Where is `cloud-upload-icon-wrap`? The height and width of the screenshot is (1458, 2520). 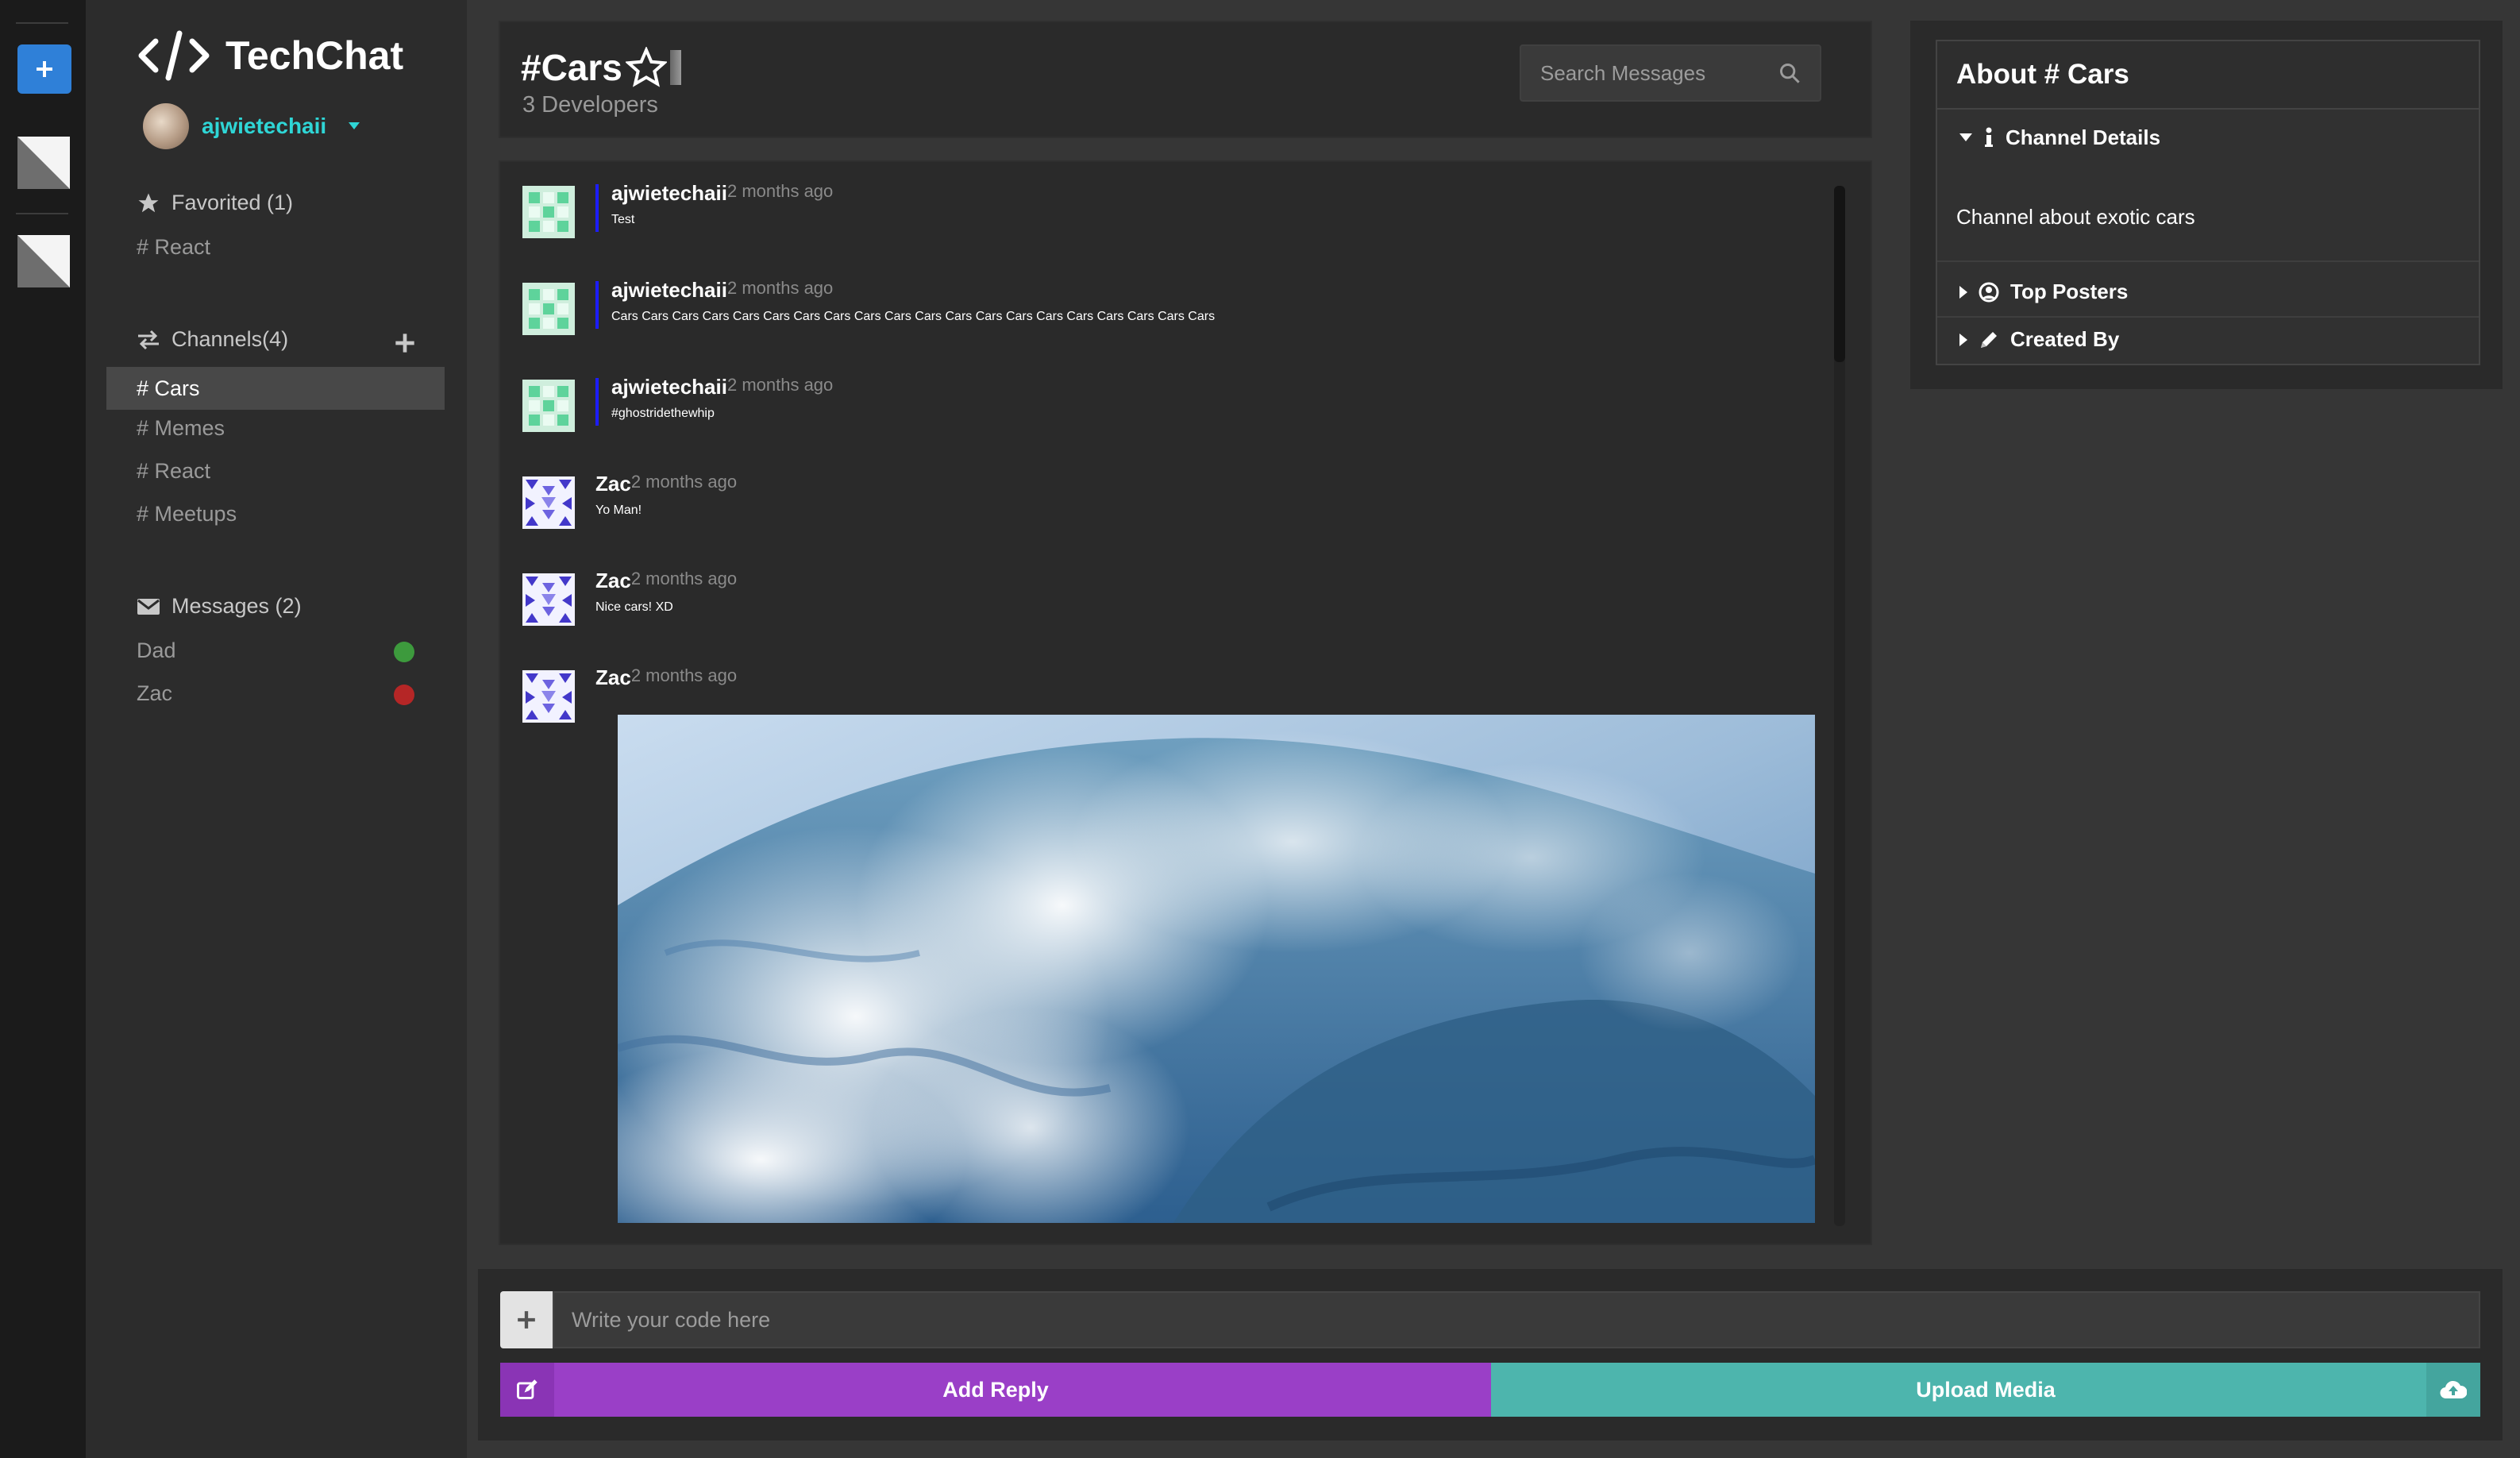
cloud-upload-icon-wrap is located at coordinates (2453, 1390).